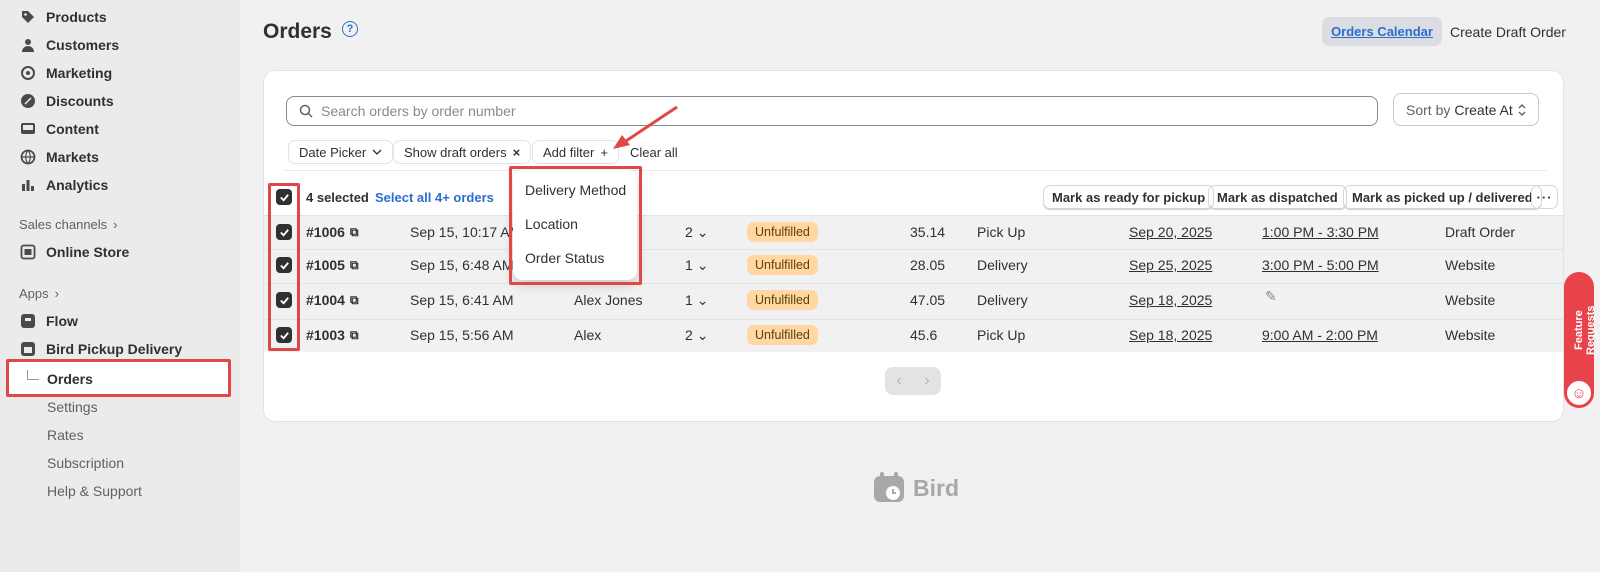 This screenshot has width=1600, height=572. What do you see at coordinates (915, 170) in the screenshot?
I see `divider` at bounding box center [915, 170].